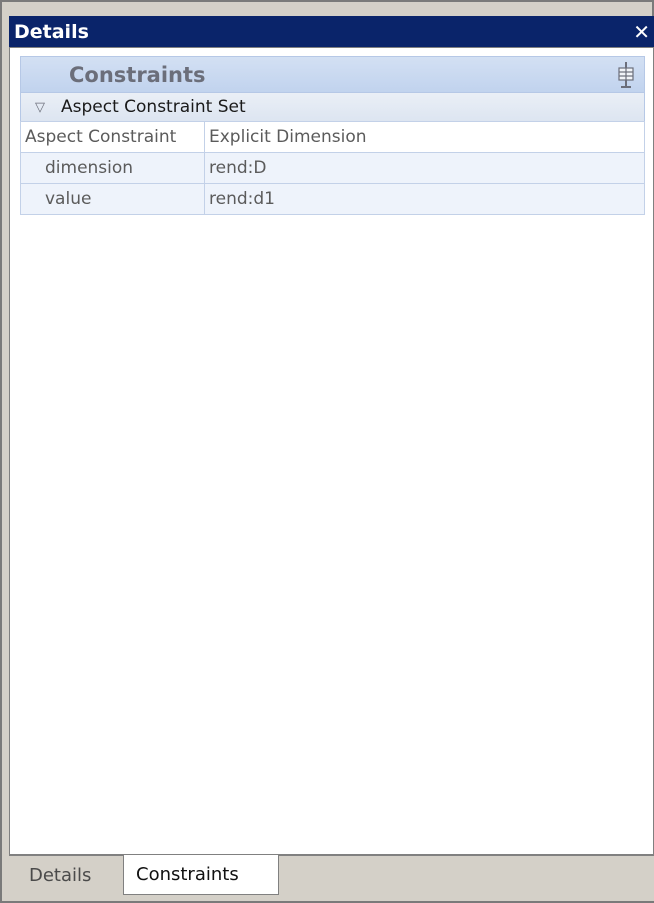  Describe the element at coordinates (112, 168) in the screenshot. I see `row-name-cell: dimension` at that location.